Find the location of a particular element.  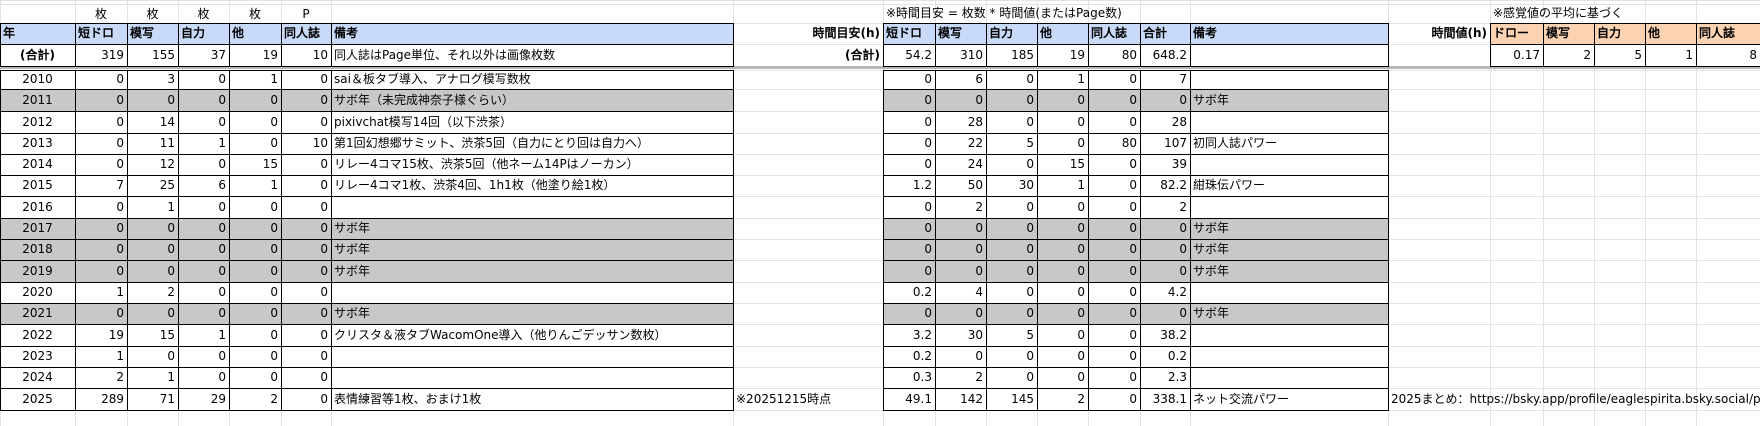

table2-header-block is located at coordinates (1136, 45).